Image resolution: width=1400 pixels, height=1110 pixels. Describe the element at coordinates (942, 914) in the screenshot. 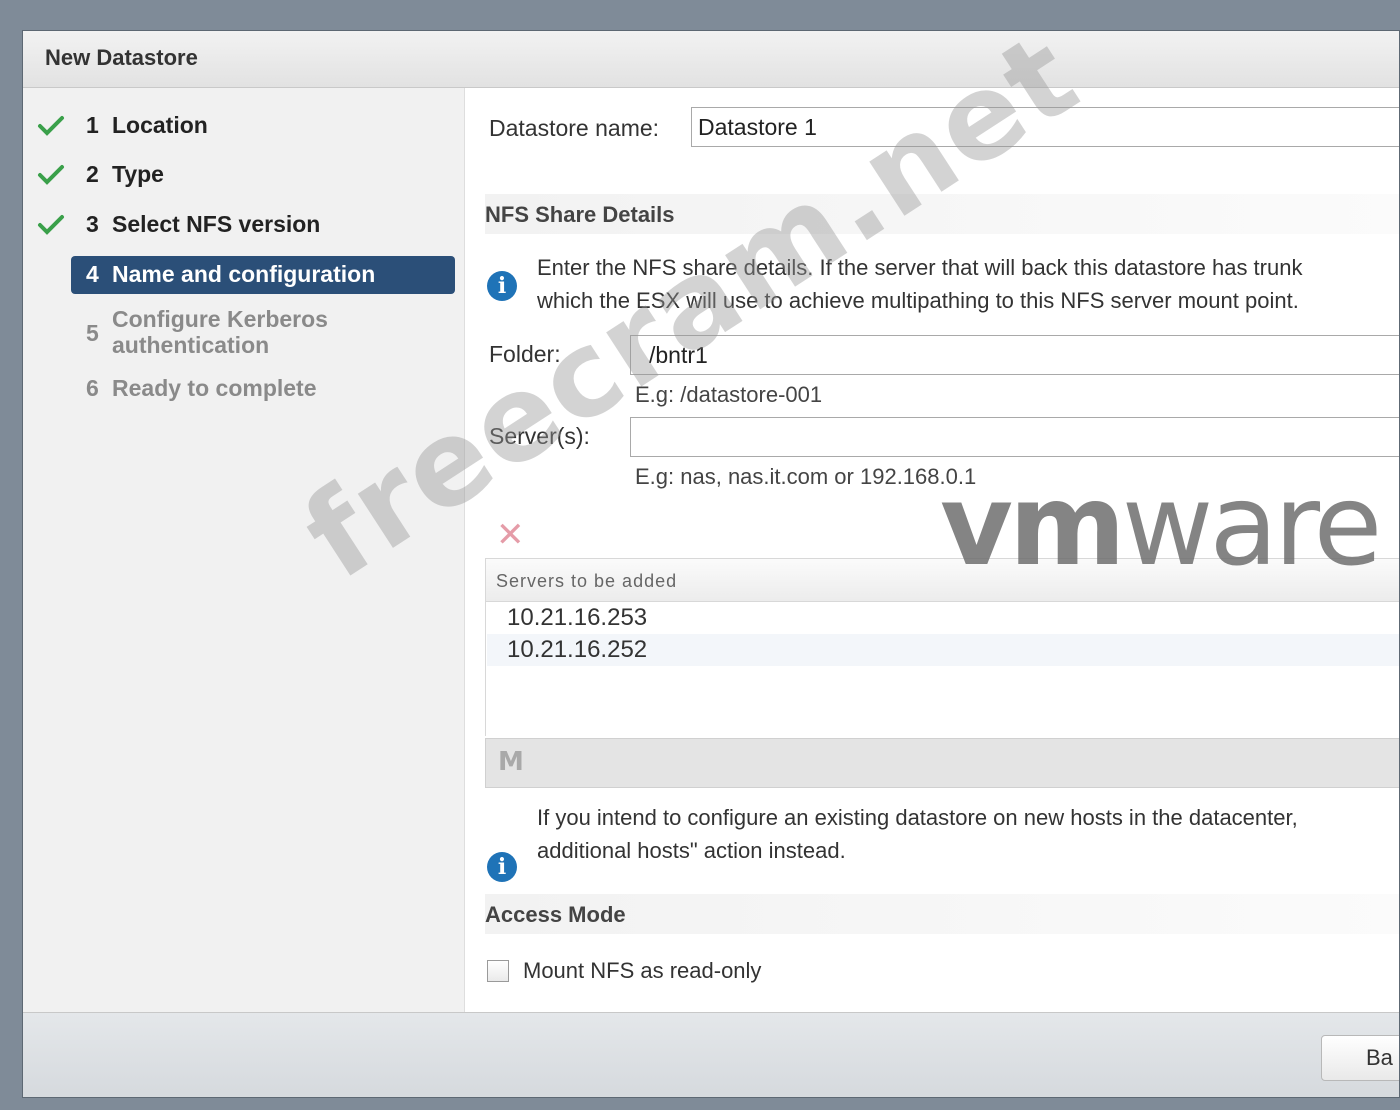

I see `access-mode-header: Access Mode` at that location.